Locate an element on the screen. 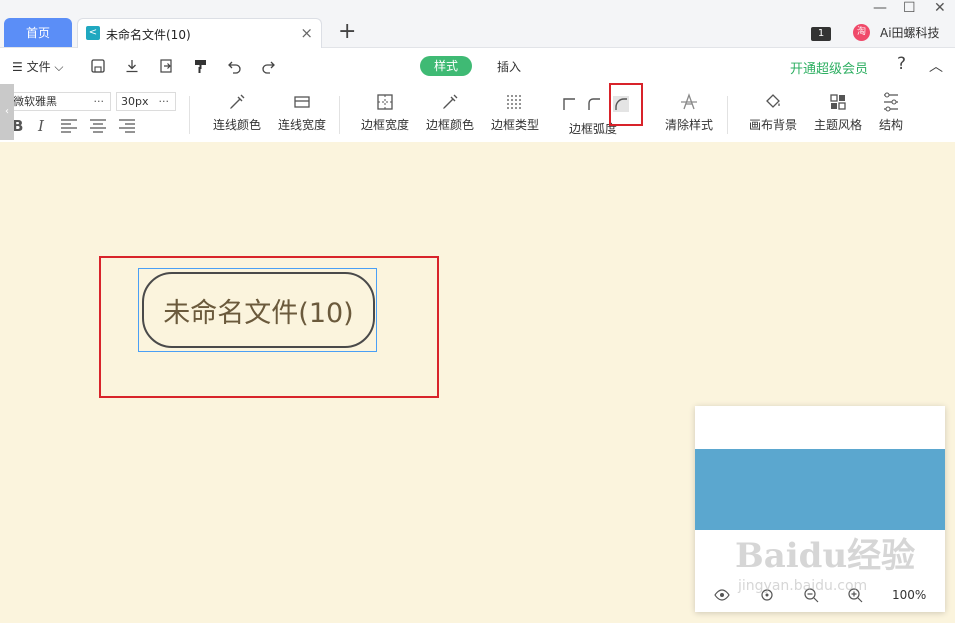 The width and height of the screenshot is (955, 623). font-size-value: 30px is located at coordinates (135, 101).